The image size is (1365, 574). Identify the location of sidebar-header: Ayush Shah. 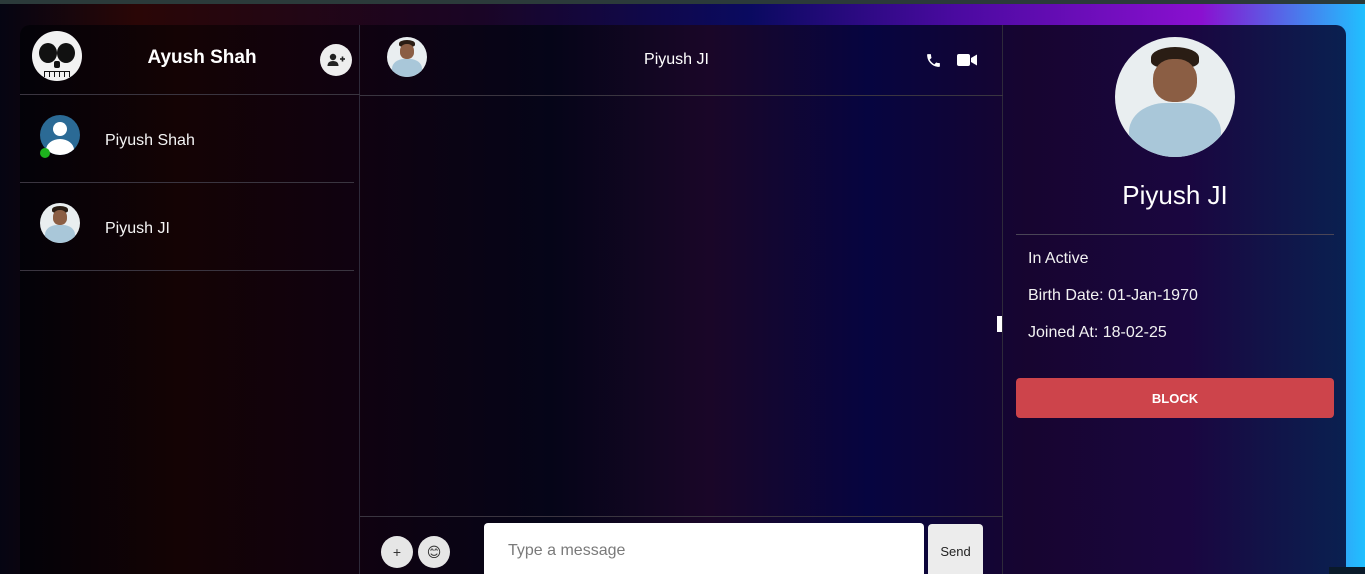
(190, 60).